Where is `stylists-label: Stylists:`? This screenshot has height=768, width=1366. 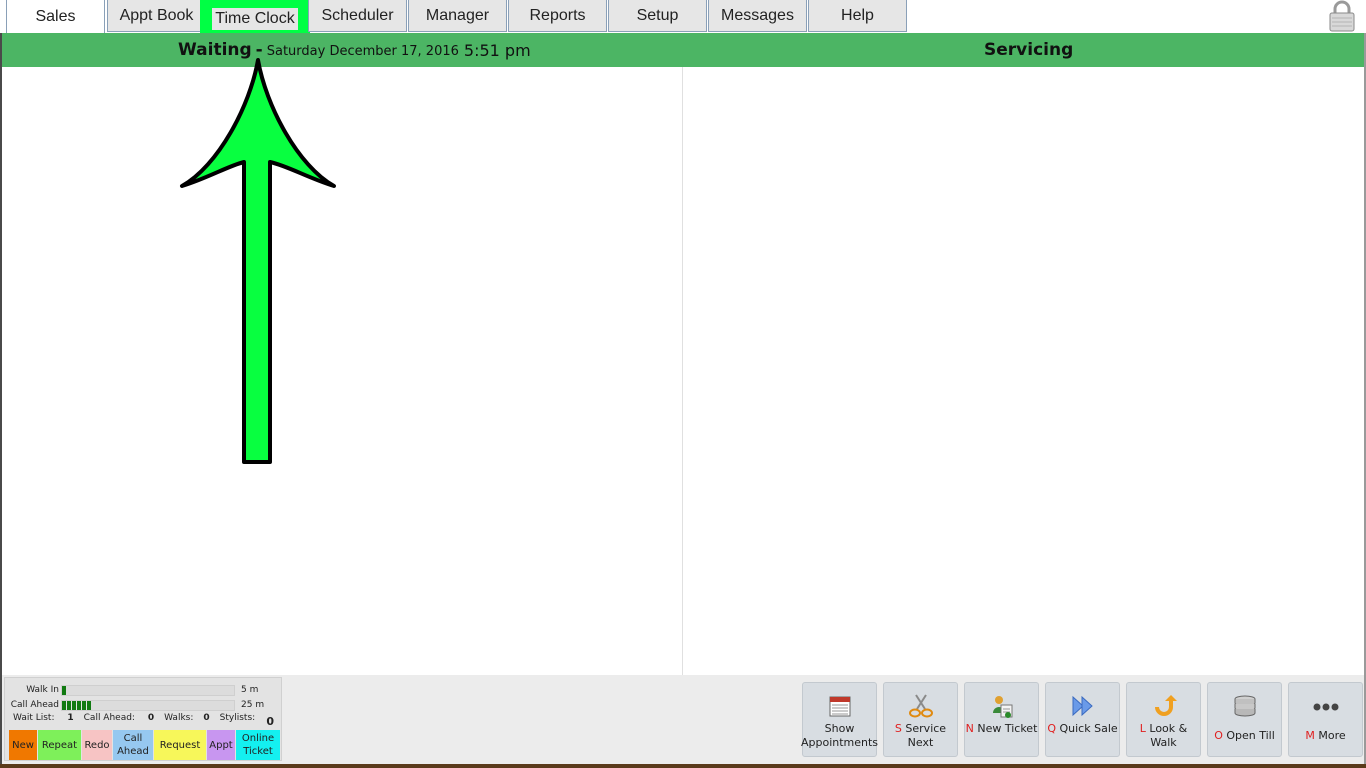 stylists-label: Stylists: is located at coordinates (237, 718).